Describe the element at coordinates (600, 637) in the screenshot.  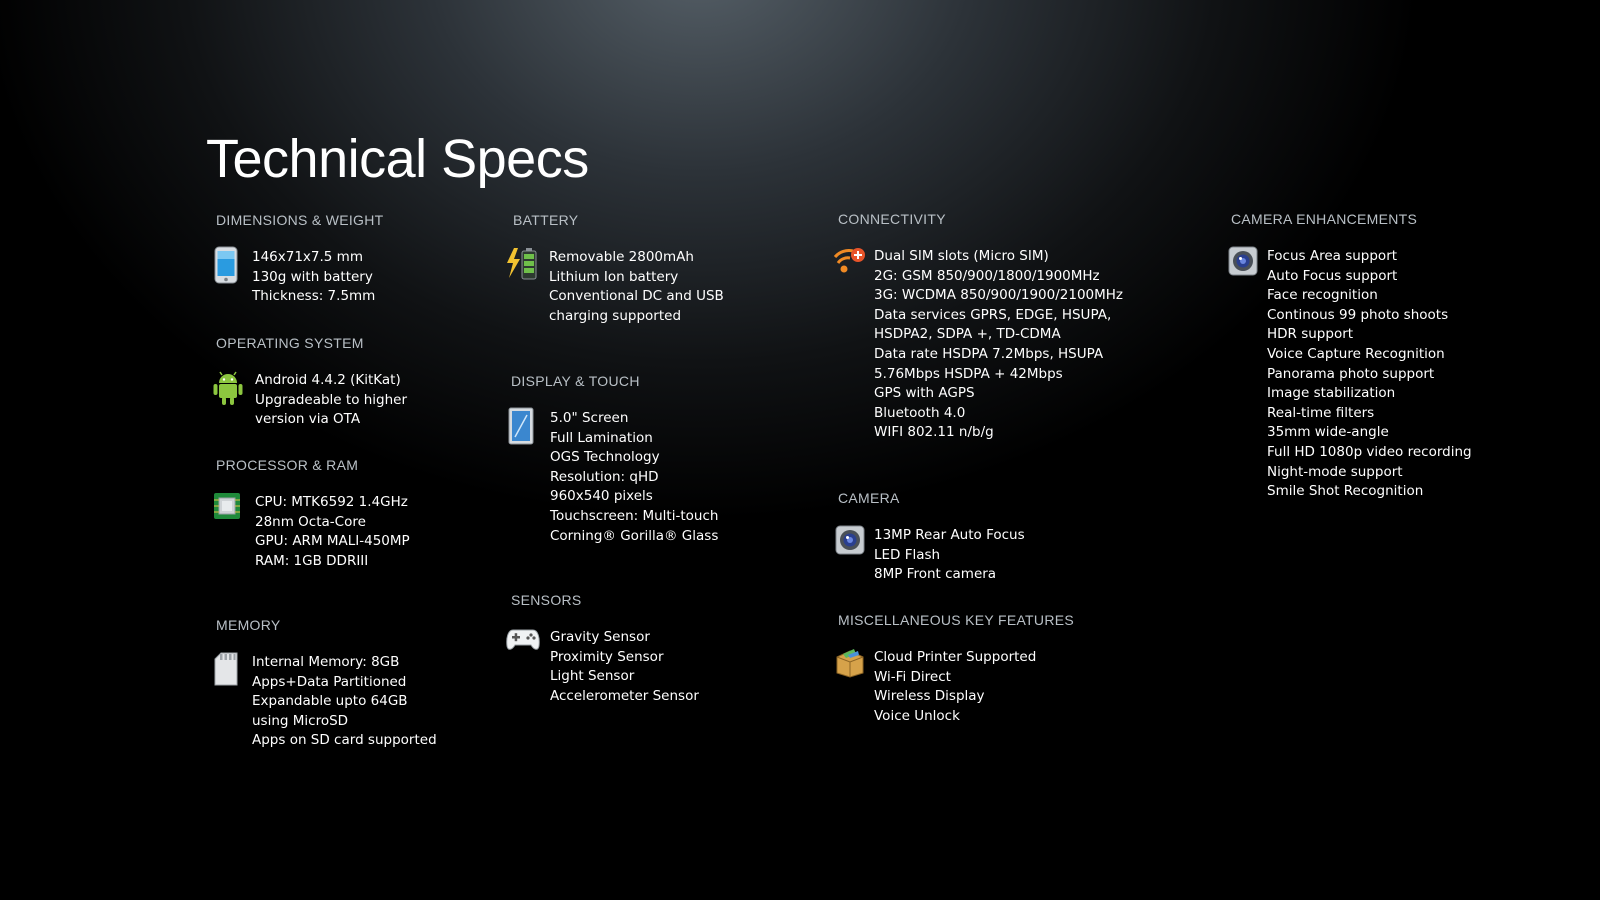
I see `spec-line: Gravity Sensor` at that location.